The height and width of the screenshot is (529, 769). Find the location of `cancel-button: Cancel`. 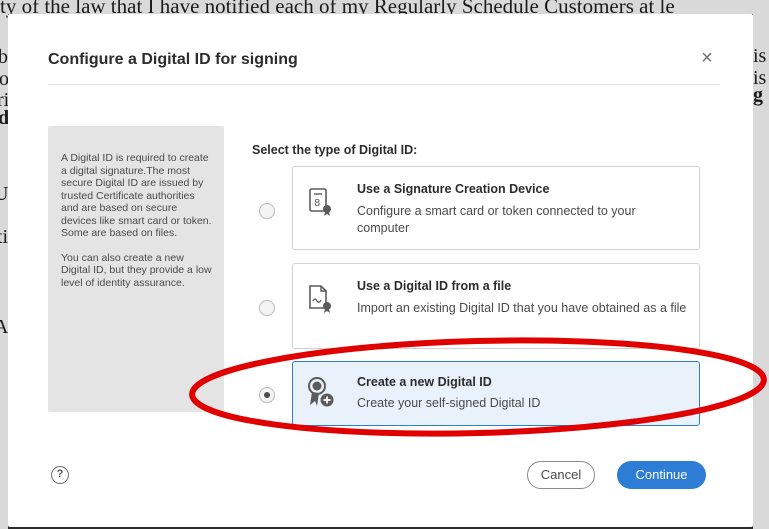

cancel-button: Cancel is located at coordinates (561, 475).